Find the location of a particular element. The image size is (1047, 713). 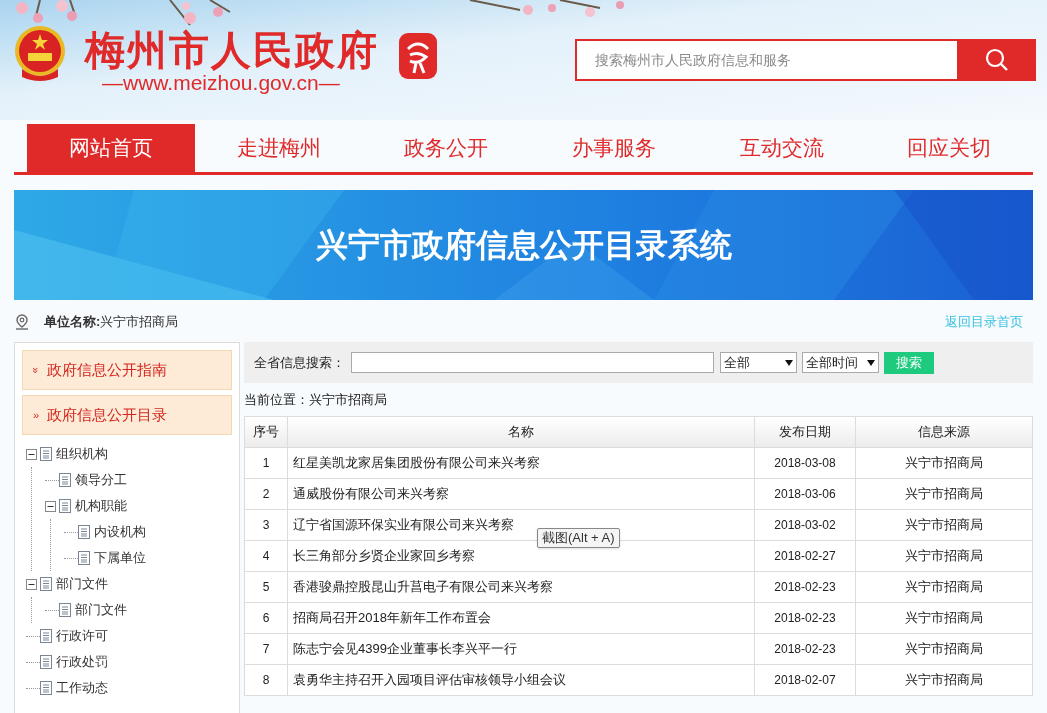

column-header: 信息来源 is located at coordinates (944, 432).